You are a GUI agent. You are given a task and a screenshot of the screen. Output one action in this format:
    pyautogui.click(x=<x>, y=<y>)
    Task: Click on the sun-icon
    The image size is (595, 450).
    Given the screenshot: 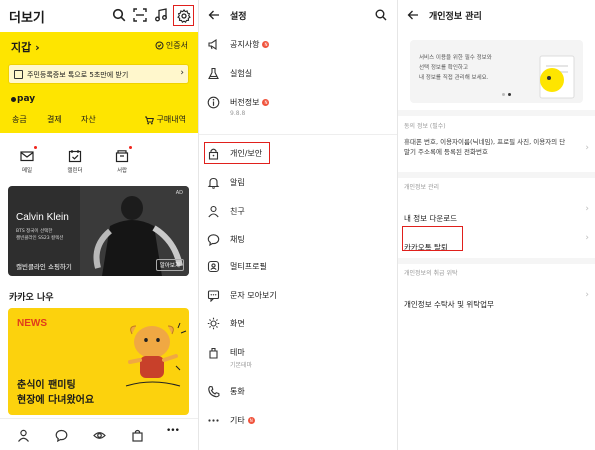 What is the action you would take?
    pyautogui.click(x=213, y=323)
    